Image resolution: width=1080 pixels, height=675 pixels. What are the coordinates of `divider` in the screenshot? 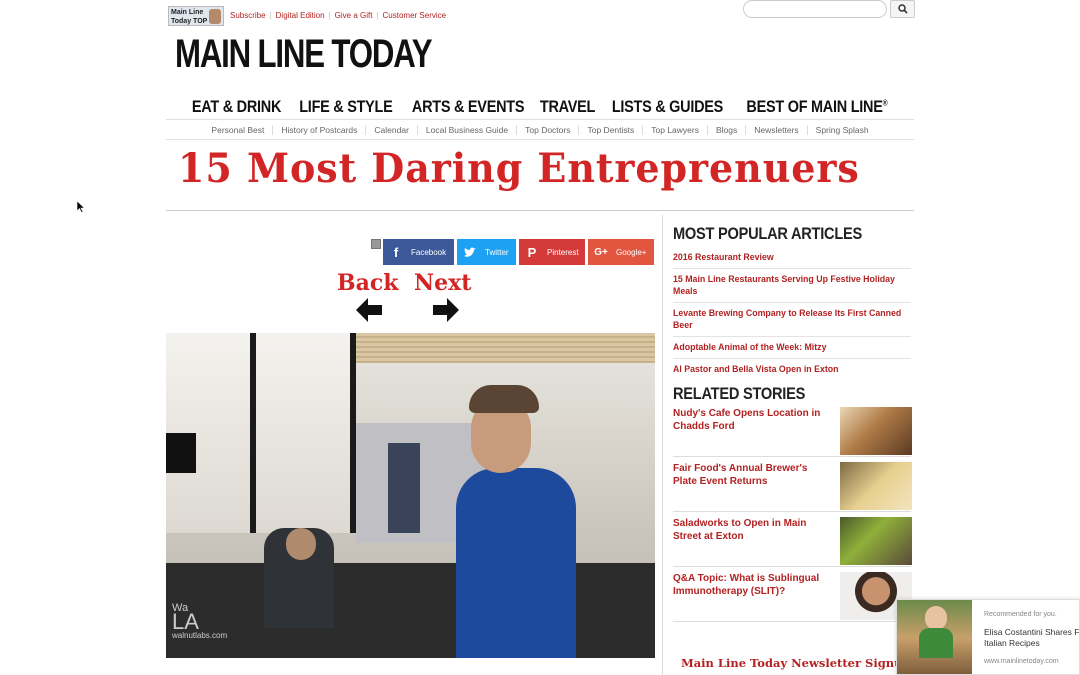 It's located at (540, 210).